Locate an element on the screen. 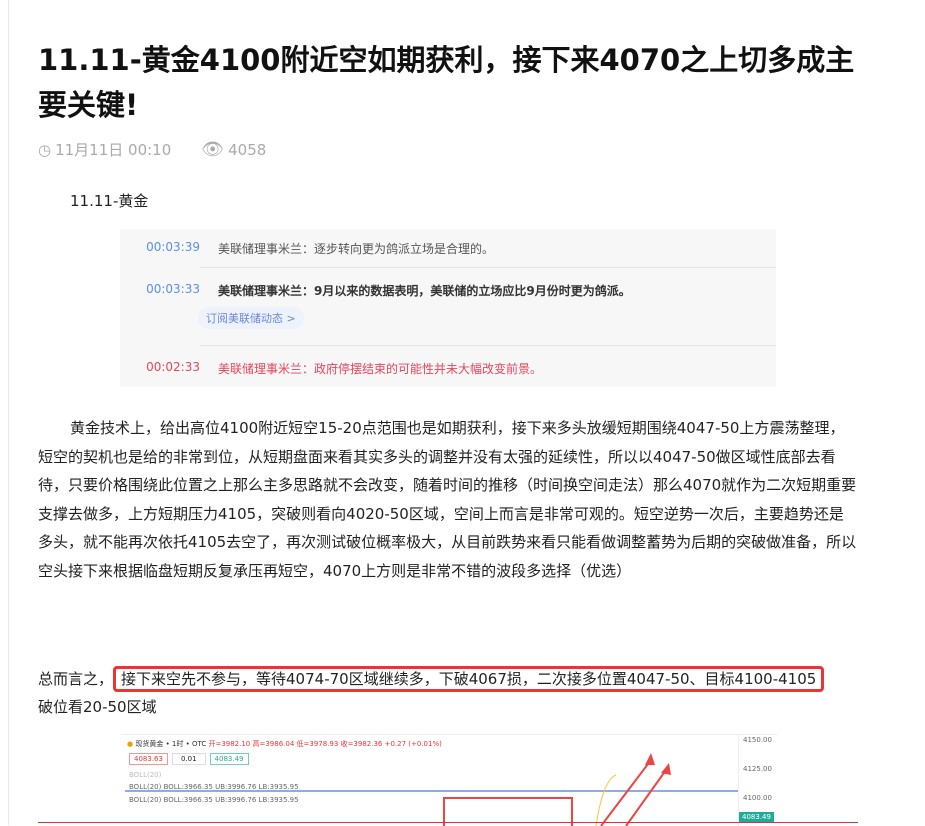  summary-suffix: 破位看20-50区域 is located at coordinates (97, 707).